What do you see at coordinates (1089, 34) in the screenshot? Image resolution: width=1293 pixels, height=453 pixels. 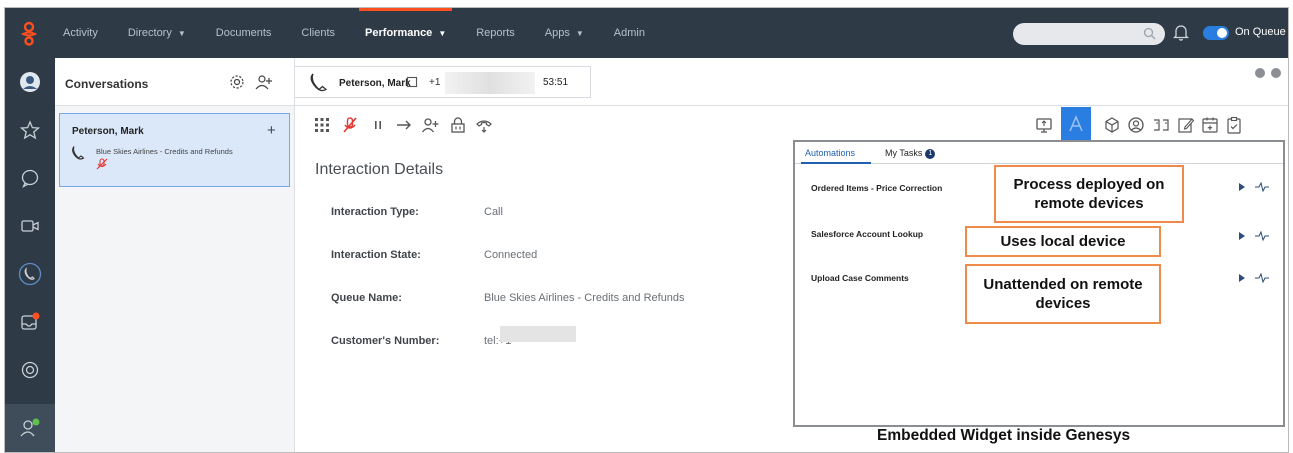 I see `search-input` at bounding box center [1089, 34].